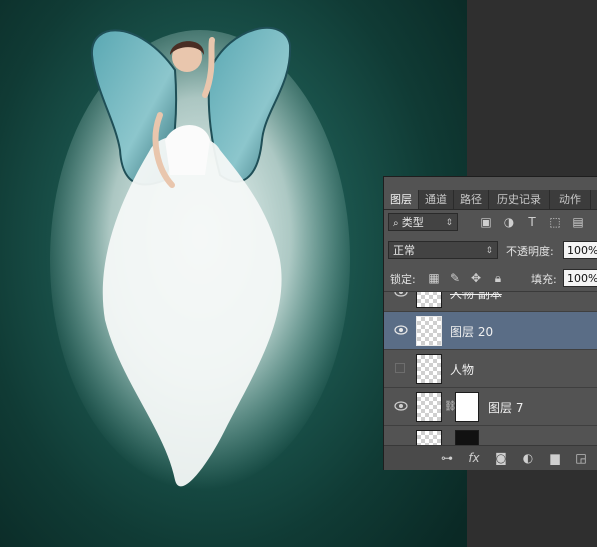  What do you see at coordinates (581, 458) in the screenshot?
I see `new-layer-icon: ◲` at bounding box center [581, 458].